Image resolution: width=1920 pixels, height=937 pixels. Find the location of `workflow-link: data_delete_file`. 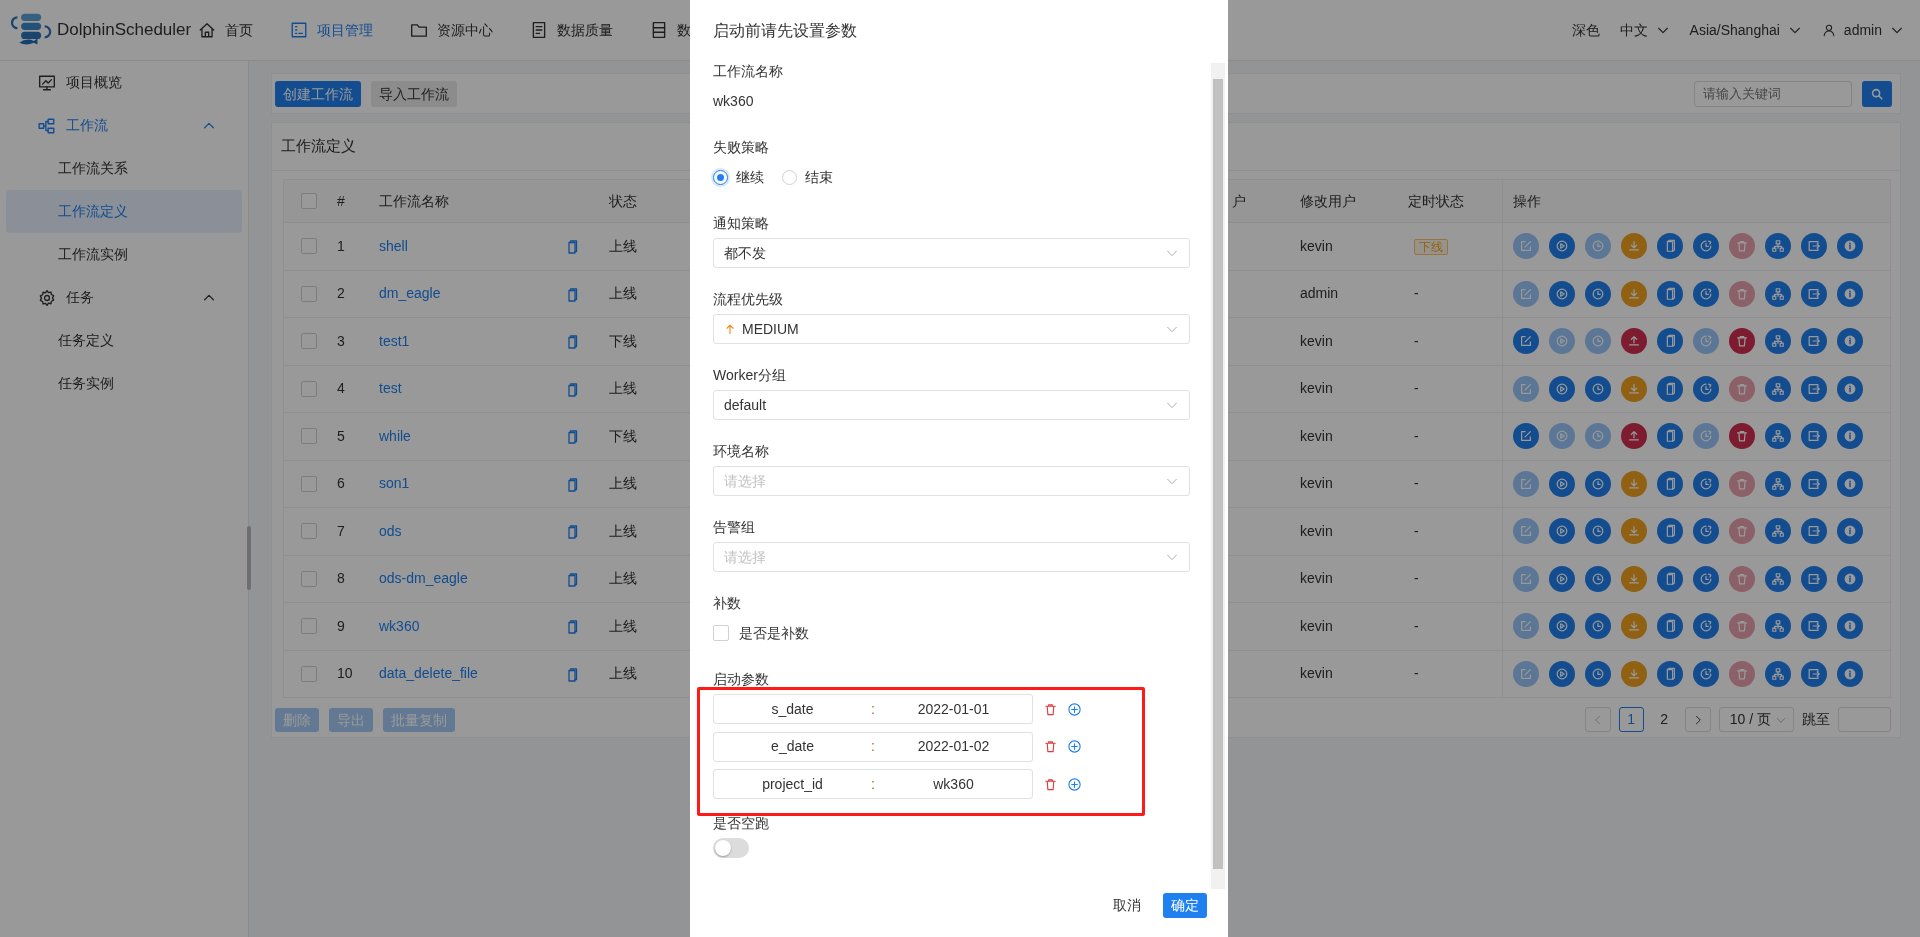

workflow-link: data_delete_file is located at coordinates (428, 673).